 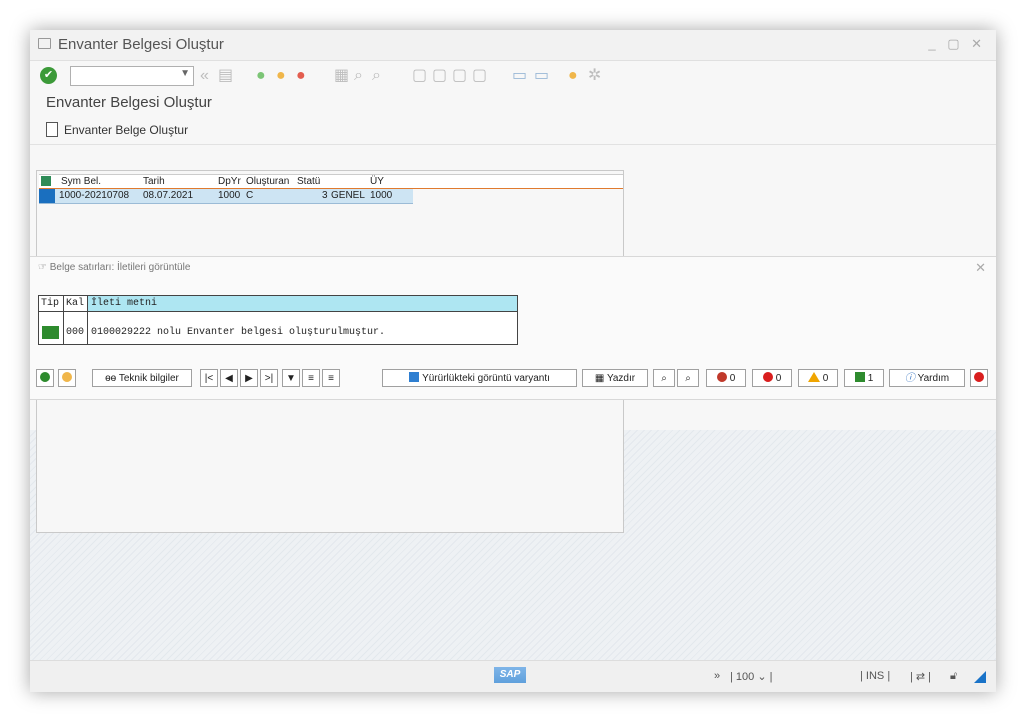 What do you see at coordinates (953, 676) in the screenshot?
I see `lock-icon: 🔓︎` at bounding box center [953, 676].